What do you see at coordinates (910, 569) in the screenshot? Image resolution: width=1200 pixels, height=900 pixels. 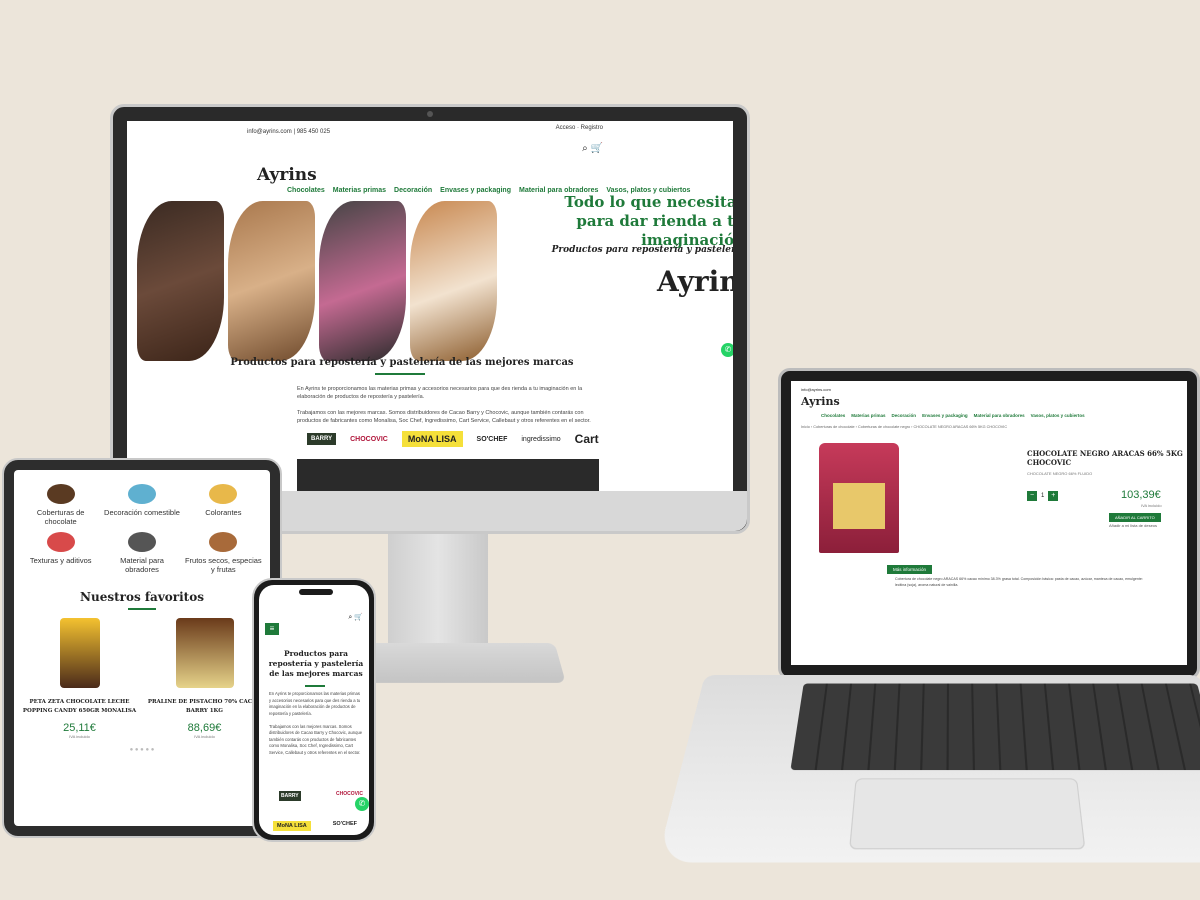 I see `tab-more-info: Más información` at bounding box center [910, 569].